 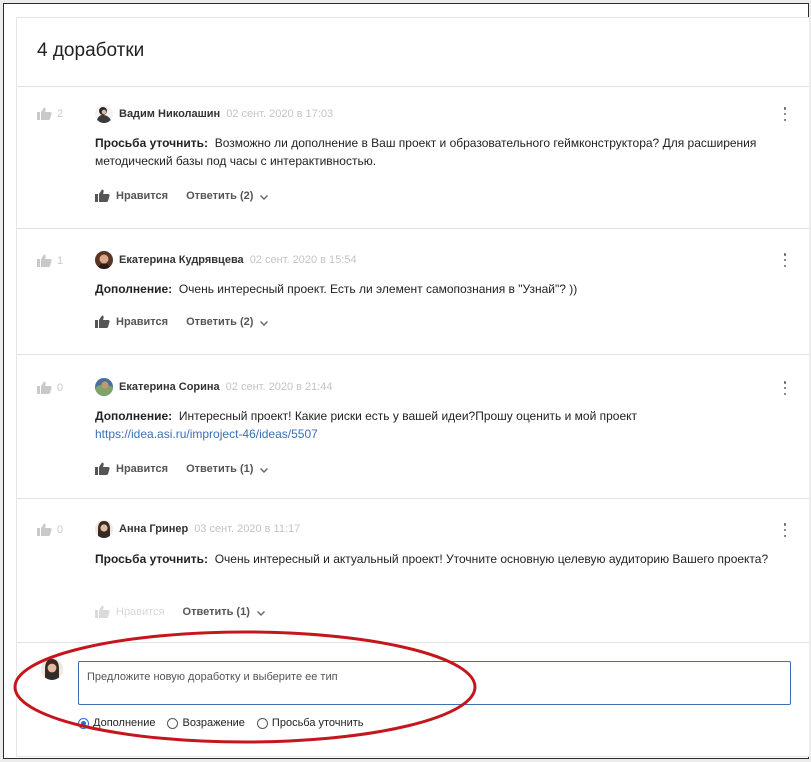 I want to click on like-count: 1, so click(x=60, y=260).